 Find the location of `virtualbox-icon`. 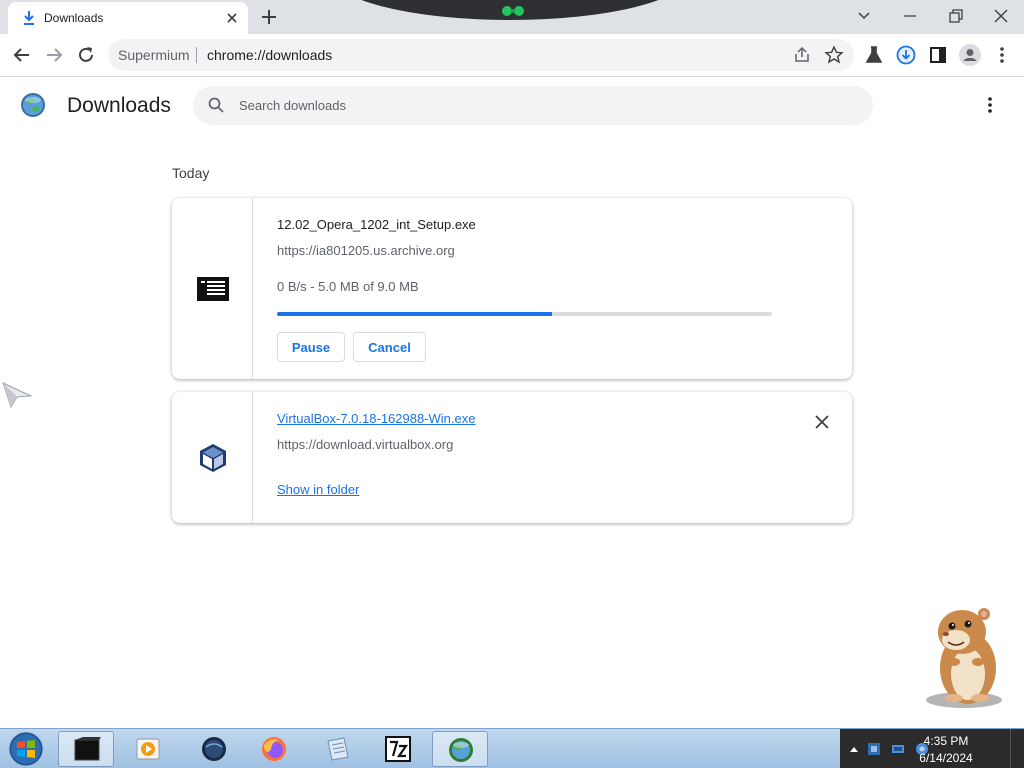

virtualbox-icon is located at coordinates (213, 458).